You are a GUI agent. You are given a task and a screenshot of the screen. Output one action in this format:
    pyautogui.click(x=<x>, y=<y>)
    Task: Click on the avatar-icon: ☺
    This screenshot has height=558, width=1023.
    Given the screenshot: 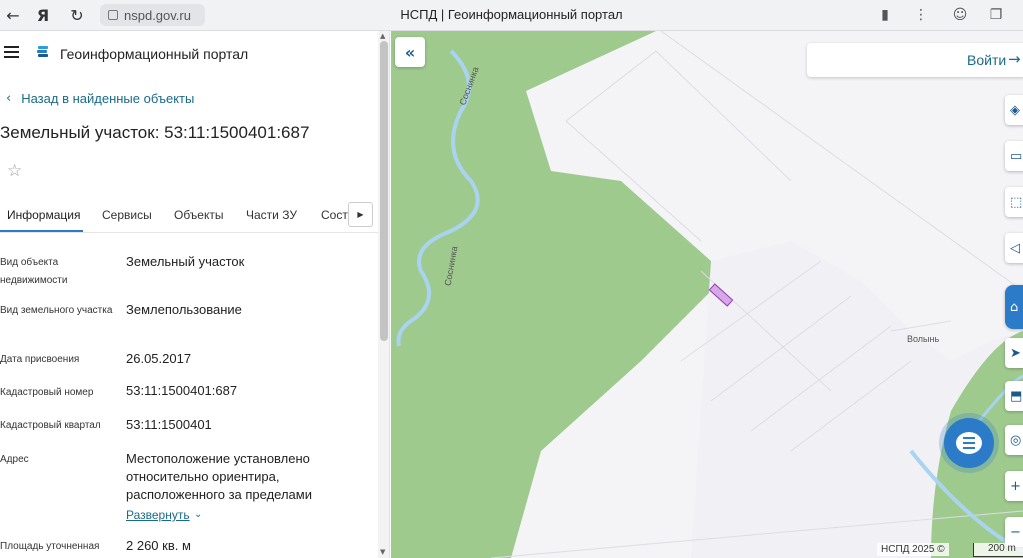 What is the action you would take?
    pyautogui.click(x=960, y=15)
    